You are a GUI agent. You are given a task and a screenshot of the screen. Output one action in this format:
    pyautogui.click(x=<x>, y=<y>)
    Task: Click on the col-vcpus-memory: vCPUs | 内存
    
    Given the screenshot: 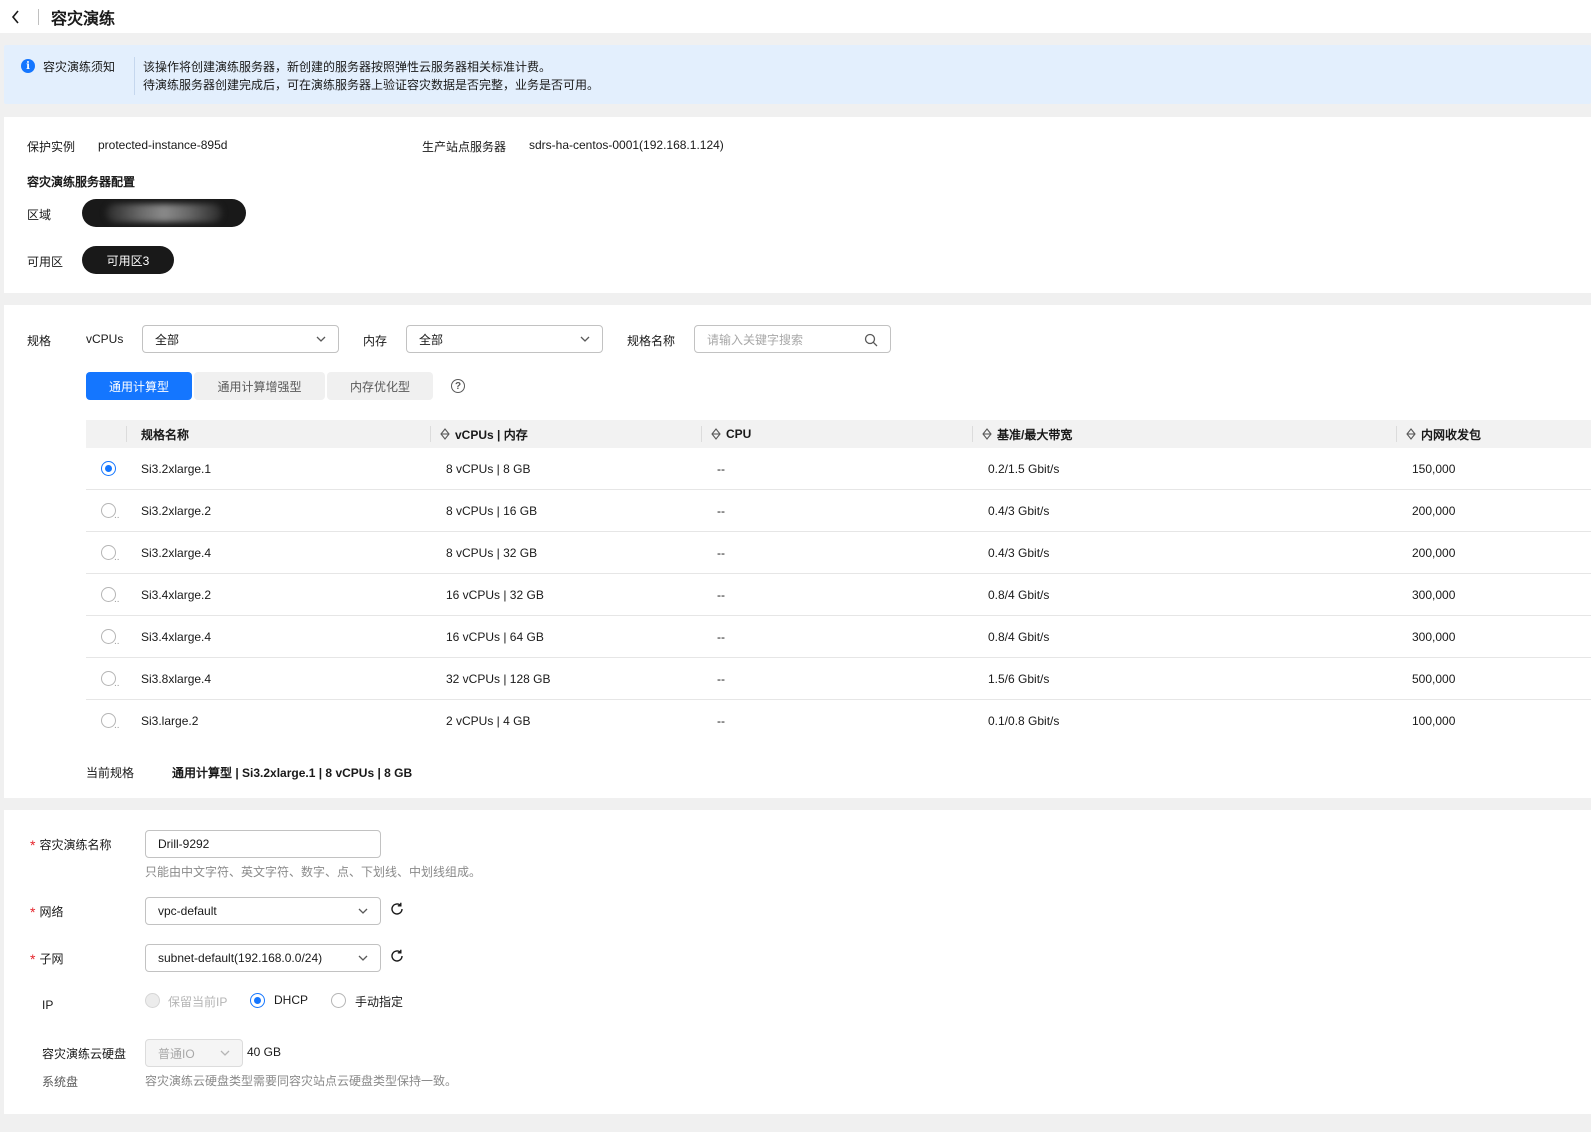 What is the action you would take?
    pyautogui.click(x=484, y=434)
    